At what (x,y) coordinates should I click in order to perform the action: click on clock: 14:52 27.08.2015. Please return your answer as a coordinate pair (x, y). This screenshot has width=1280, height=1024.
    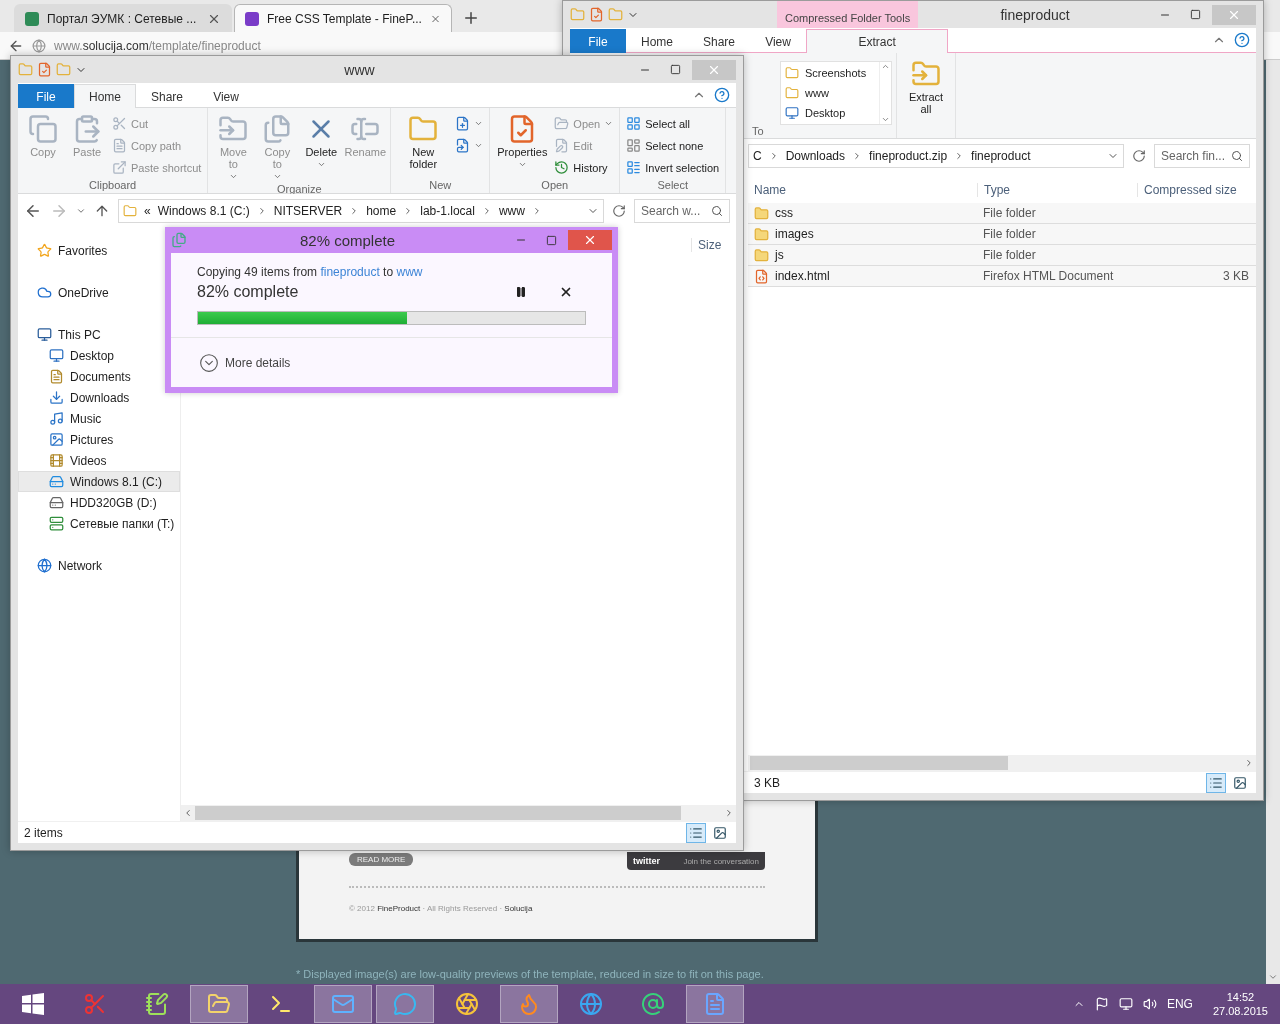
    Looking at the image, I should click on (1240, 1004).